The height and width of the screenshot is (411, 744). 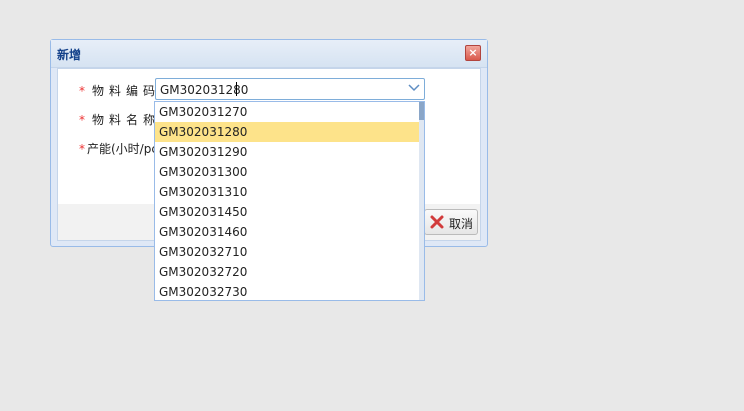 I want to click on material-code-combobox: GM302031280, so click(x=290, y=89).